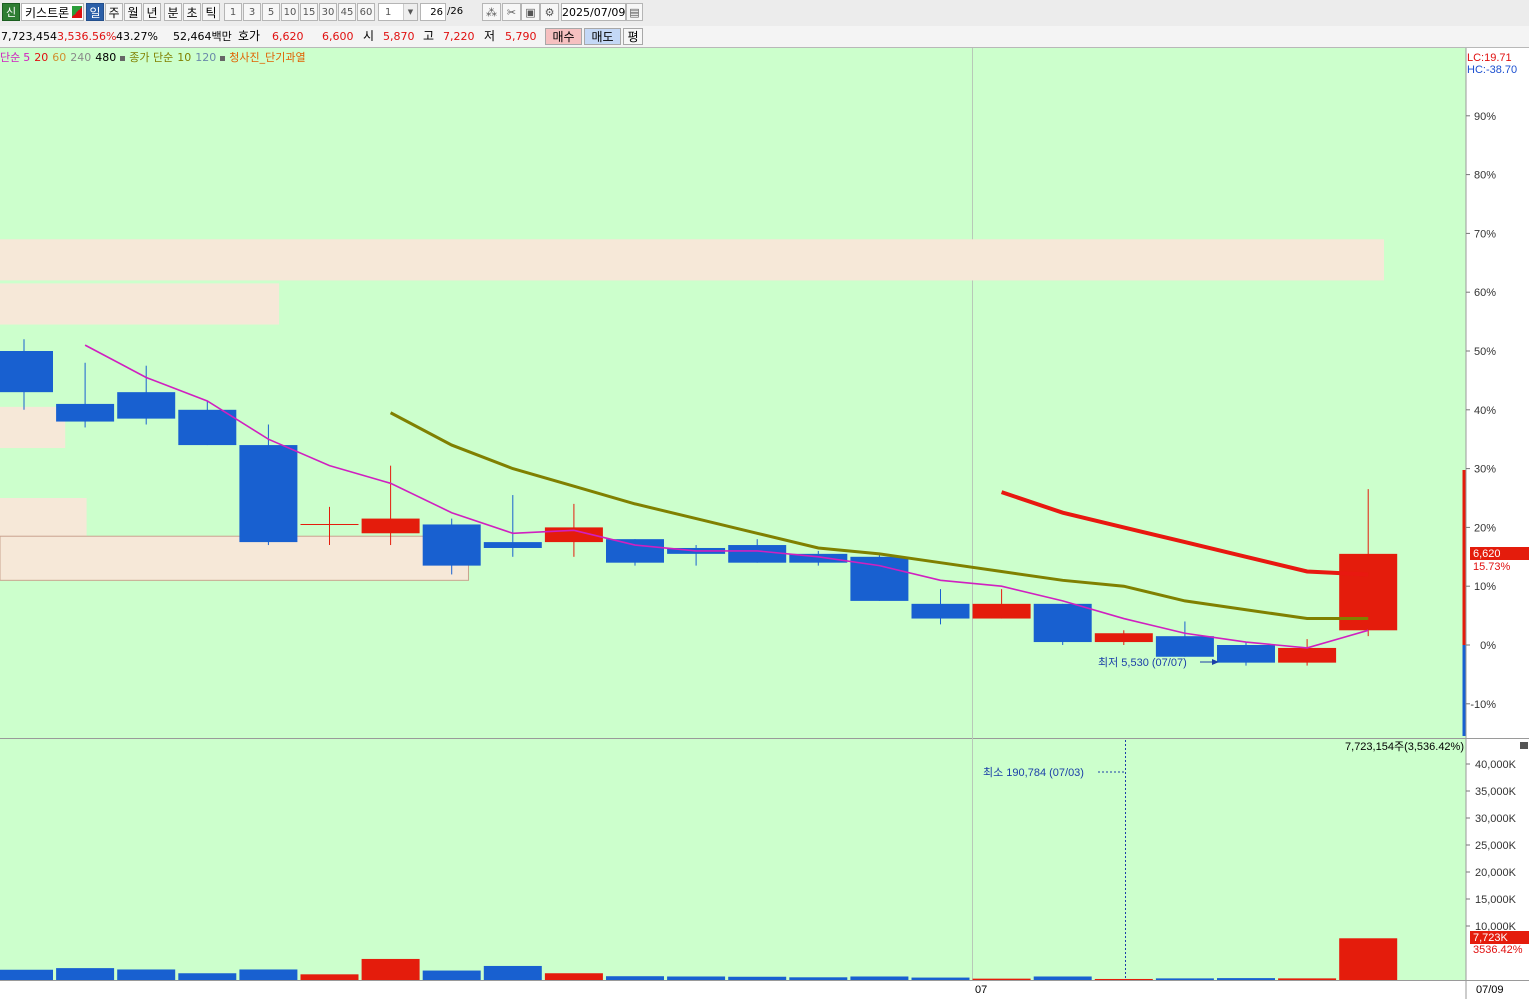  I want to click on period-day: 일, so click(95, 12).